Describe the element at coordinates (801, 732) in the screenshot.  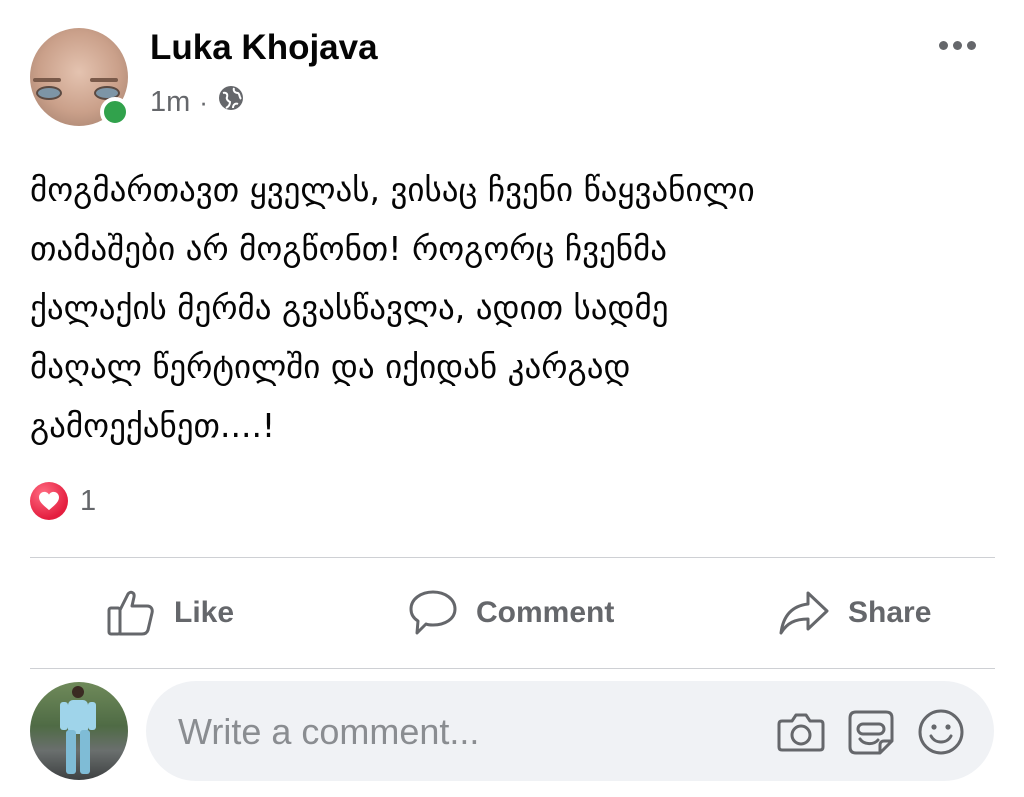
I see `camera-icon` at that location.